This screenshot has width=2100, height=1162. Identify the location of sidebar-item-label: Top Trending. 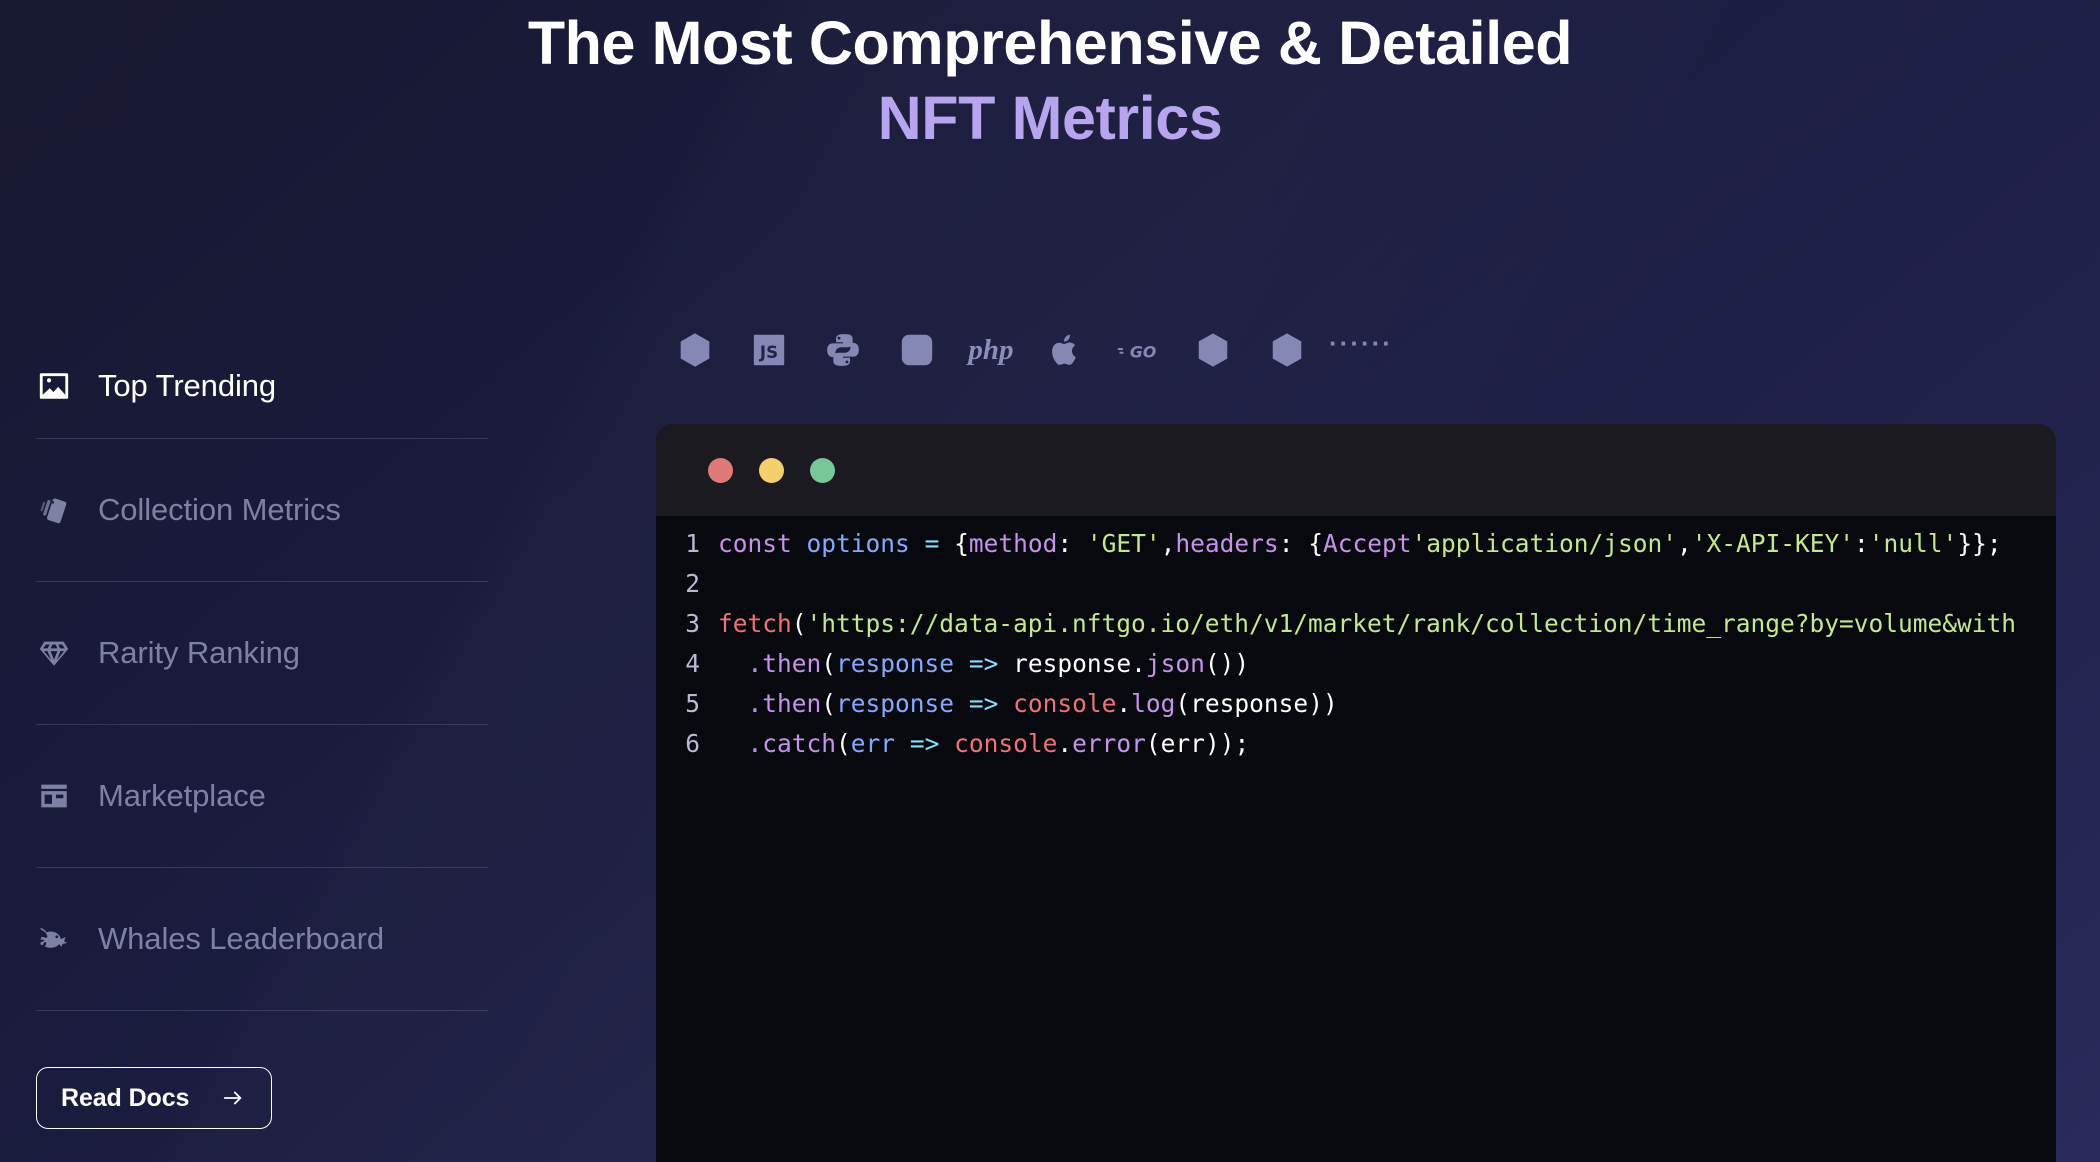
(187, 385).